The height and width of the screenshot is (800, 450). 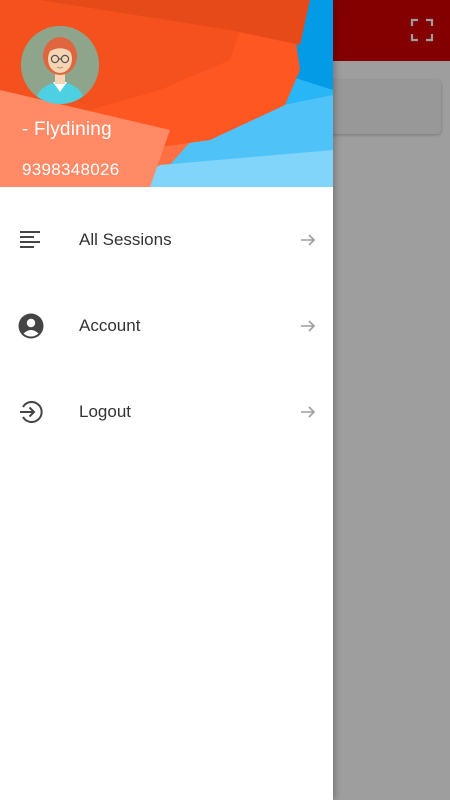 What do you see at coordinates (31, 240) in the screenshot?
I see `list-icon` at bounding box center [31, 240].